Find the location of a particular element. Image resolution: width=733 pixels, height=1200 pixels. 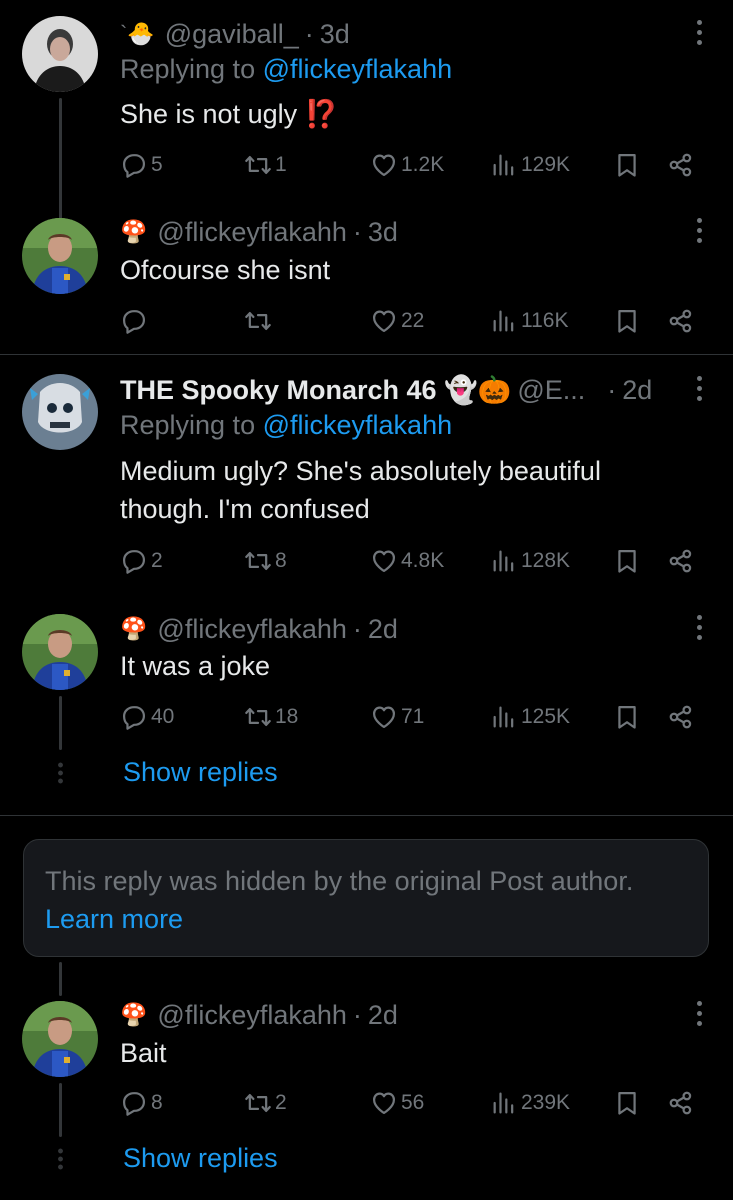

post-text: Bait is located at coordinates (143, 1053).